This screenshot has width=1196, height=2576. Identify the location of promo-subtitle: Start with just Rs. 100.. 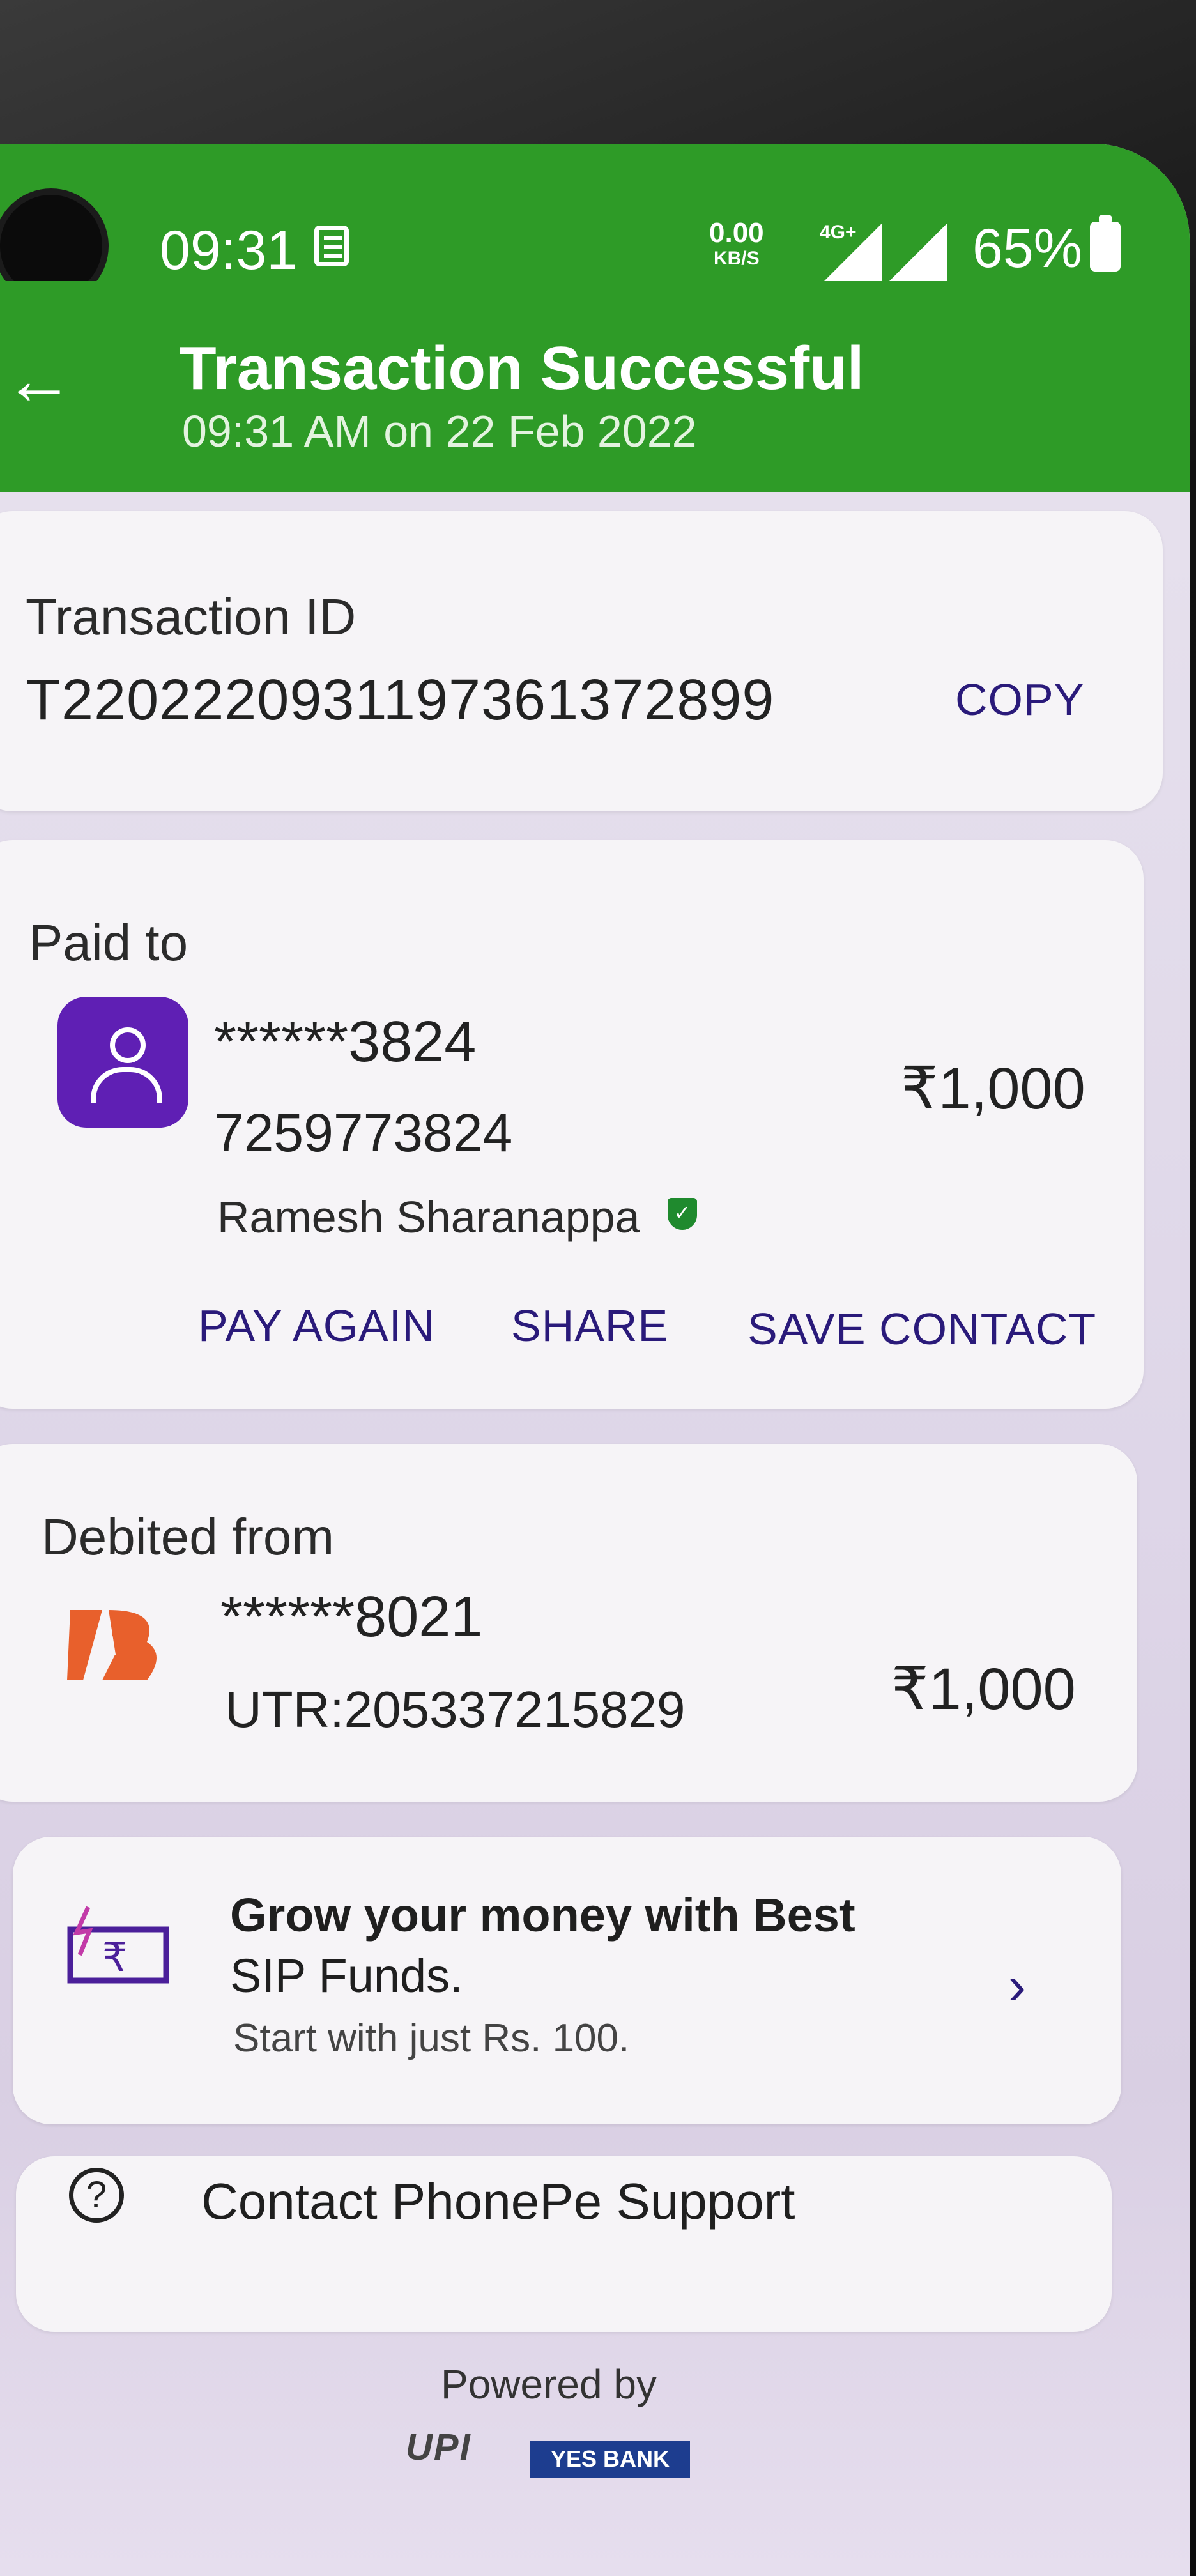
(431, 2038).